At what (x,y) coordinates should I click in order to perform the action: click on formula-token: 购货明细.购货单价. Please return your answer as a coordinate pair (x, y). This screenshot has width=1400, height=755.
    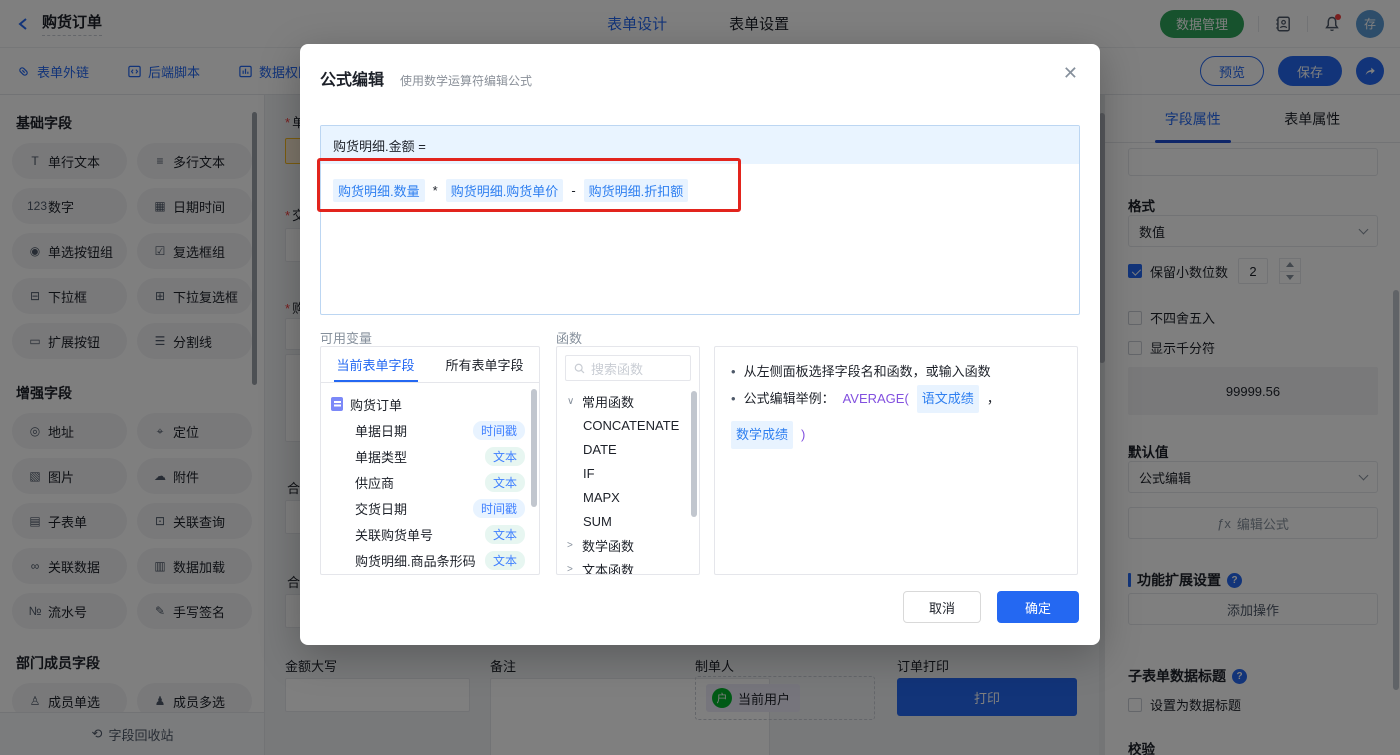
    Looking at the image, I should click on (504, 190).